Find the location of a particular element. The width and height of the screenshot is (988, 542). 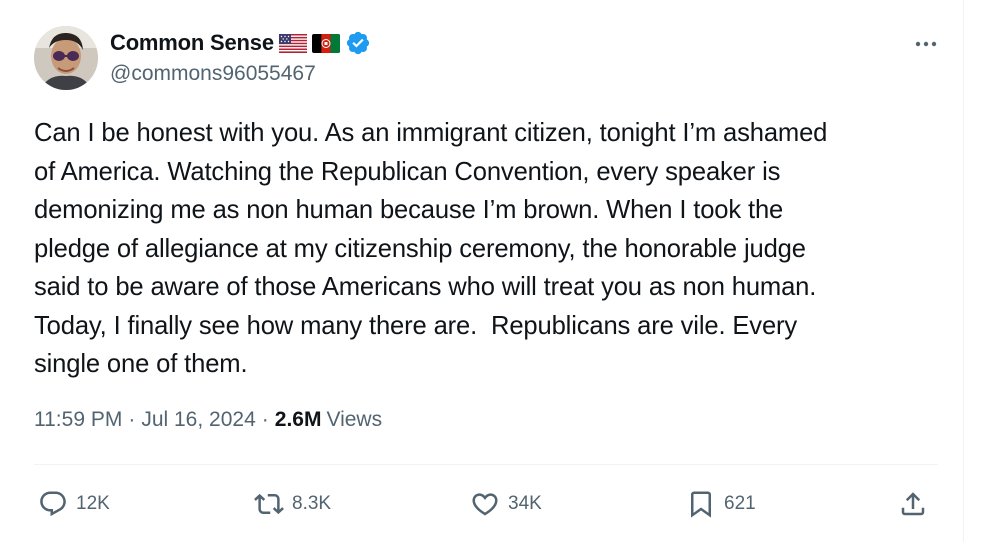

reply-count: 12K is located at coordinates (93, 503).